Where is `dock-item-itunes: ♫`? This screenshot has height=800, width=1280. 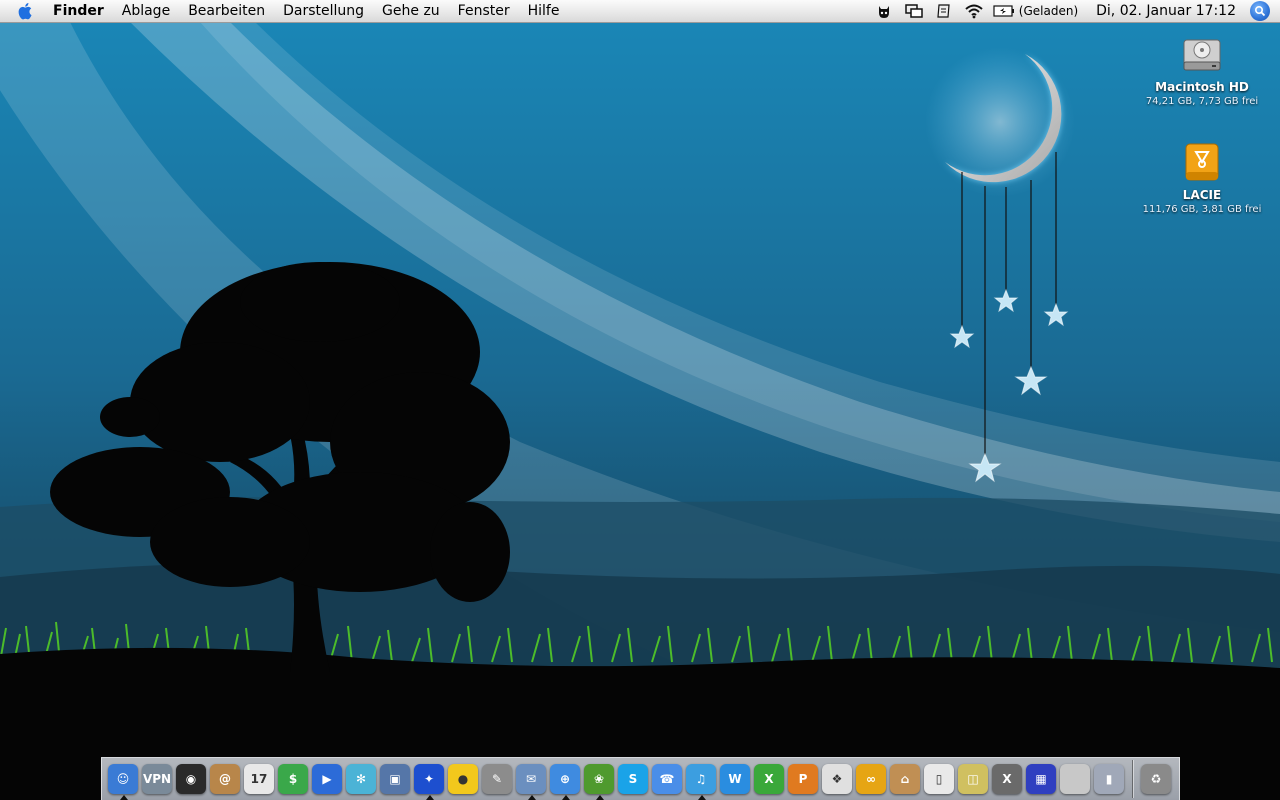 dock-item-itunes: ♫ is located at coordinates (701, 781).